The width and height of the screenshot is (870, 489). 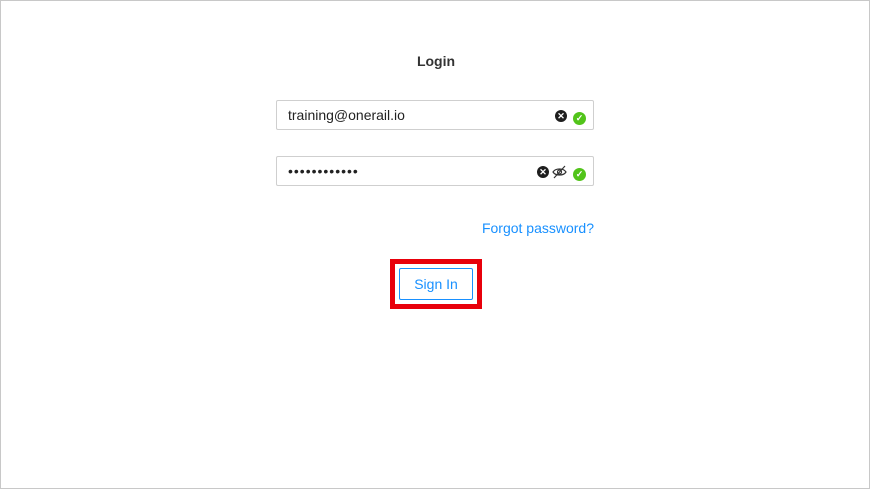 What do you see at coordinates (436, 284) in the screenshot?
I see `sign-in-button: Sign In` at bounding box center [436, 284].